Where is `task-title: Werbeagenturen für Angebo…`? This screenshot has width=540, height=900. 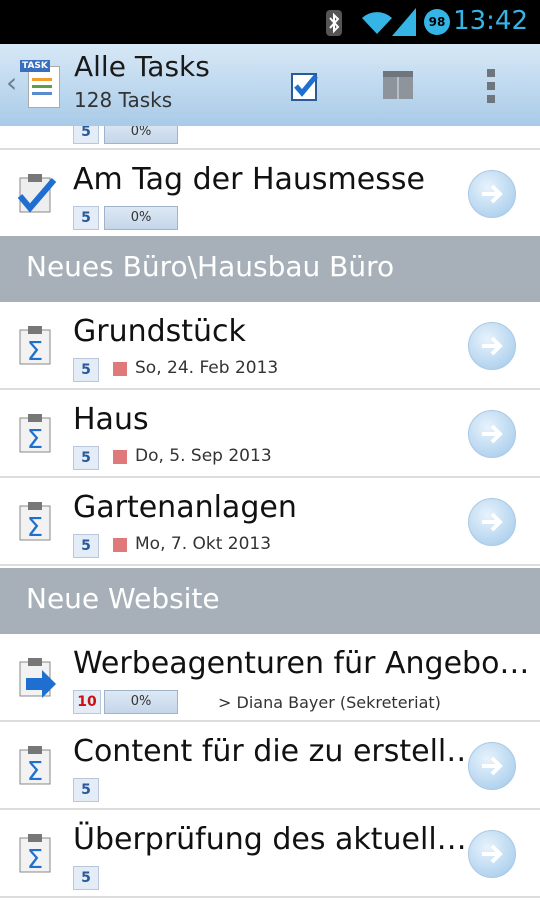 task-title: Werbeagenturen für Angebo… is located at coordinates (301, 663).